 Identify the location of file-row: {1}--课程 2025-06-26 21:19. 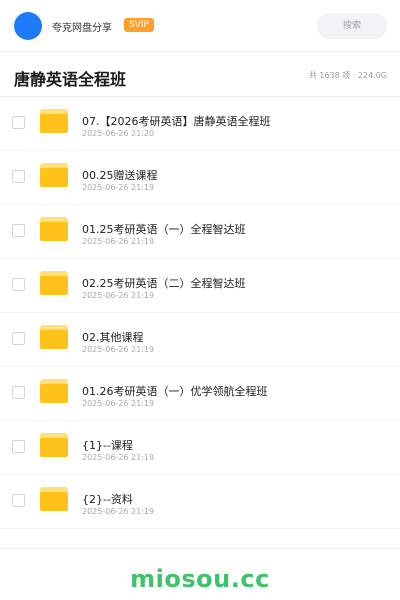
(200, 448).